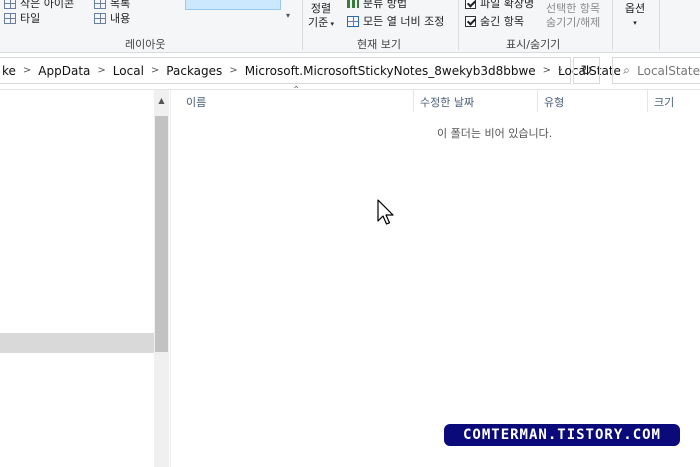 The image size is (700, 467). What do you see at coordinates (447, 102) in the screenshot?
I see `column-modified: 수정한 날짜` at bounding box center [447, 102].